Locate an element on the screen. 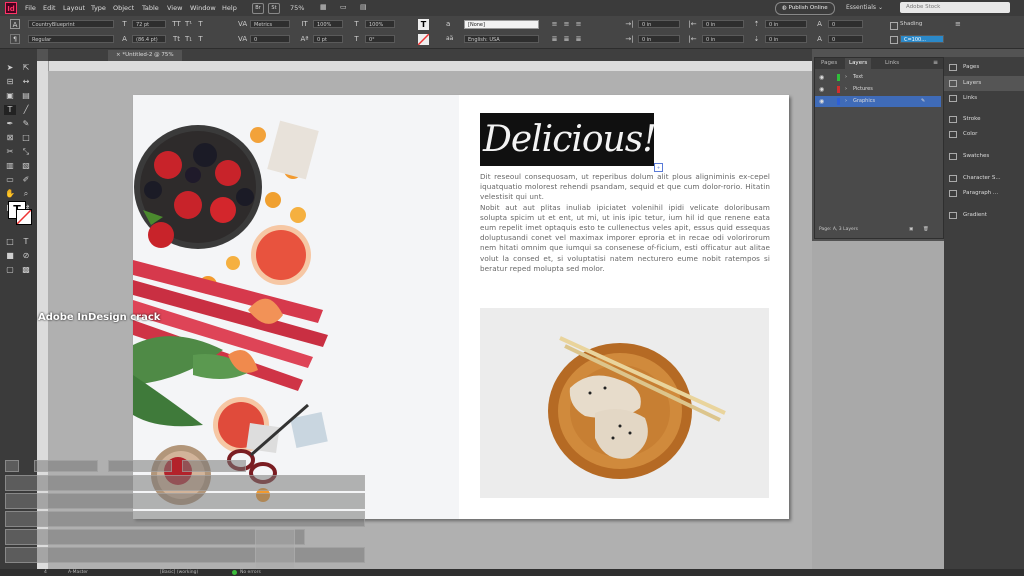  type-tool-icon: T is located at coordinates (10, 110).